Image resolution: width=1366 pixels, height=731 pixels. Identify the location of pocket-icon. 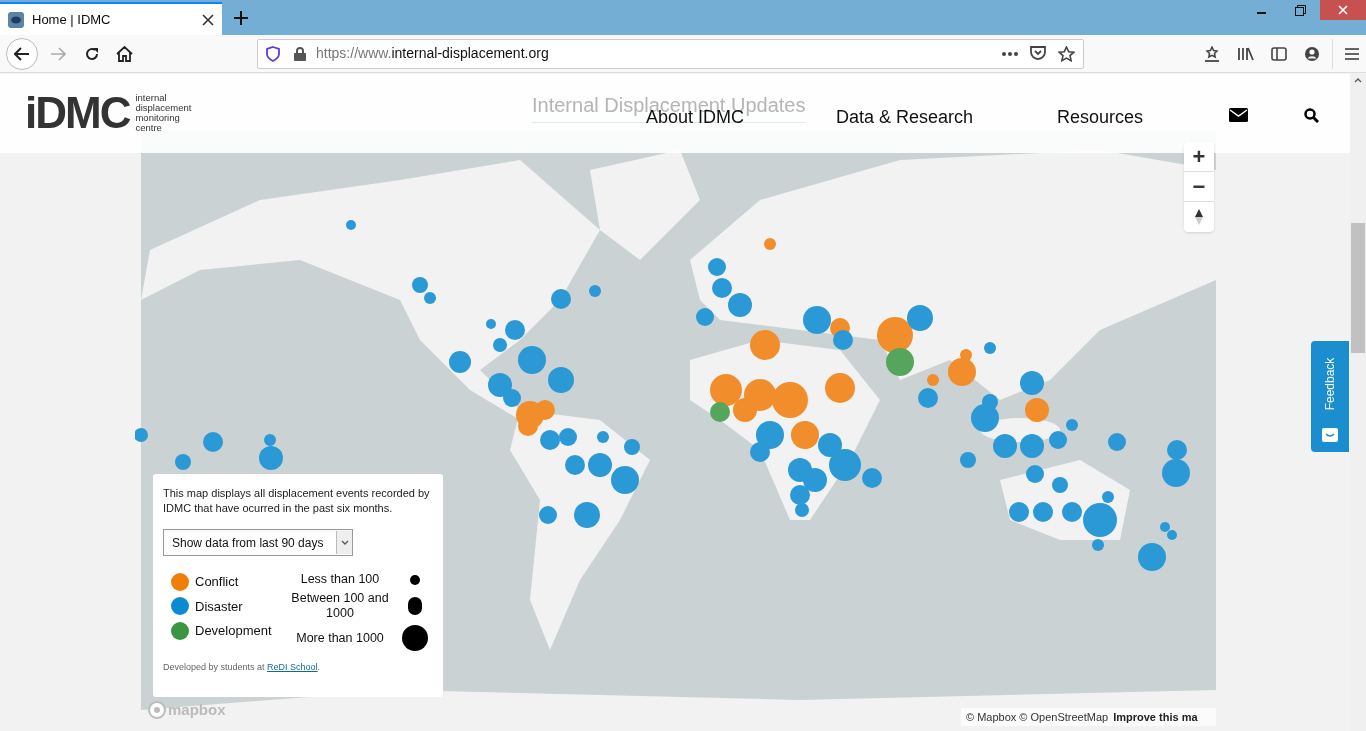
(1038, 53).